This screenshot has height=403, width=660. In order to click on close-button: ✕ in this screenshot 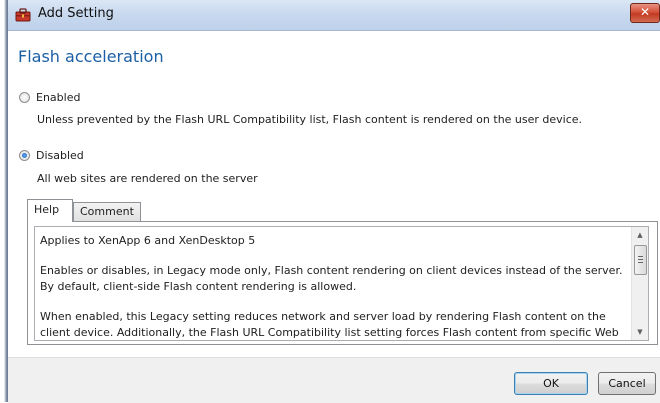, I will do `click(645, 13)`.